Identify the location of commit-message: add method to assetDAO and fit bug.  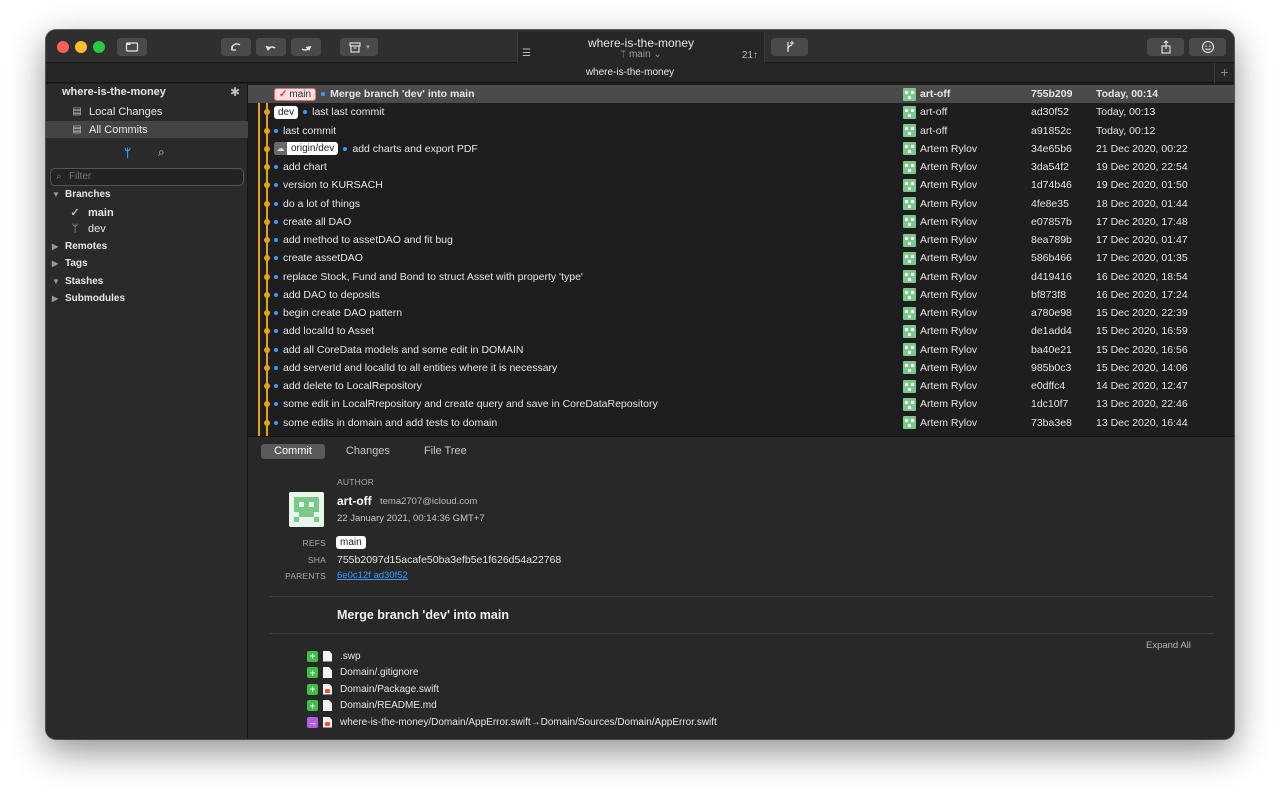
(368, 240).